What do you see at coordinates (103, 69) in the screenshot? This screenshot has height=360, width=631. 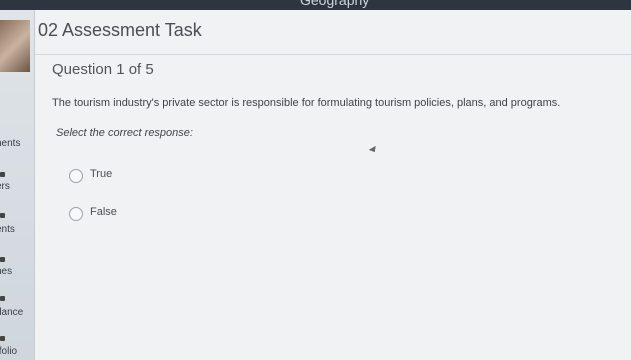 I see `question-number: Question 1 of 5` at bounding box center [103, 69].